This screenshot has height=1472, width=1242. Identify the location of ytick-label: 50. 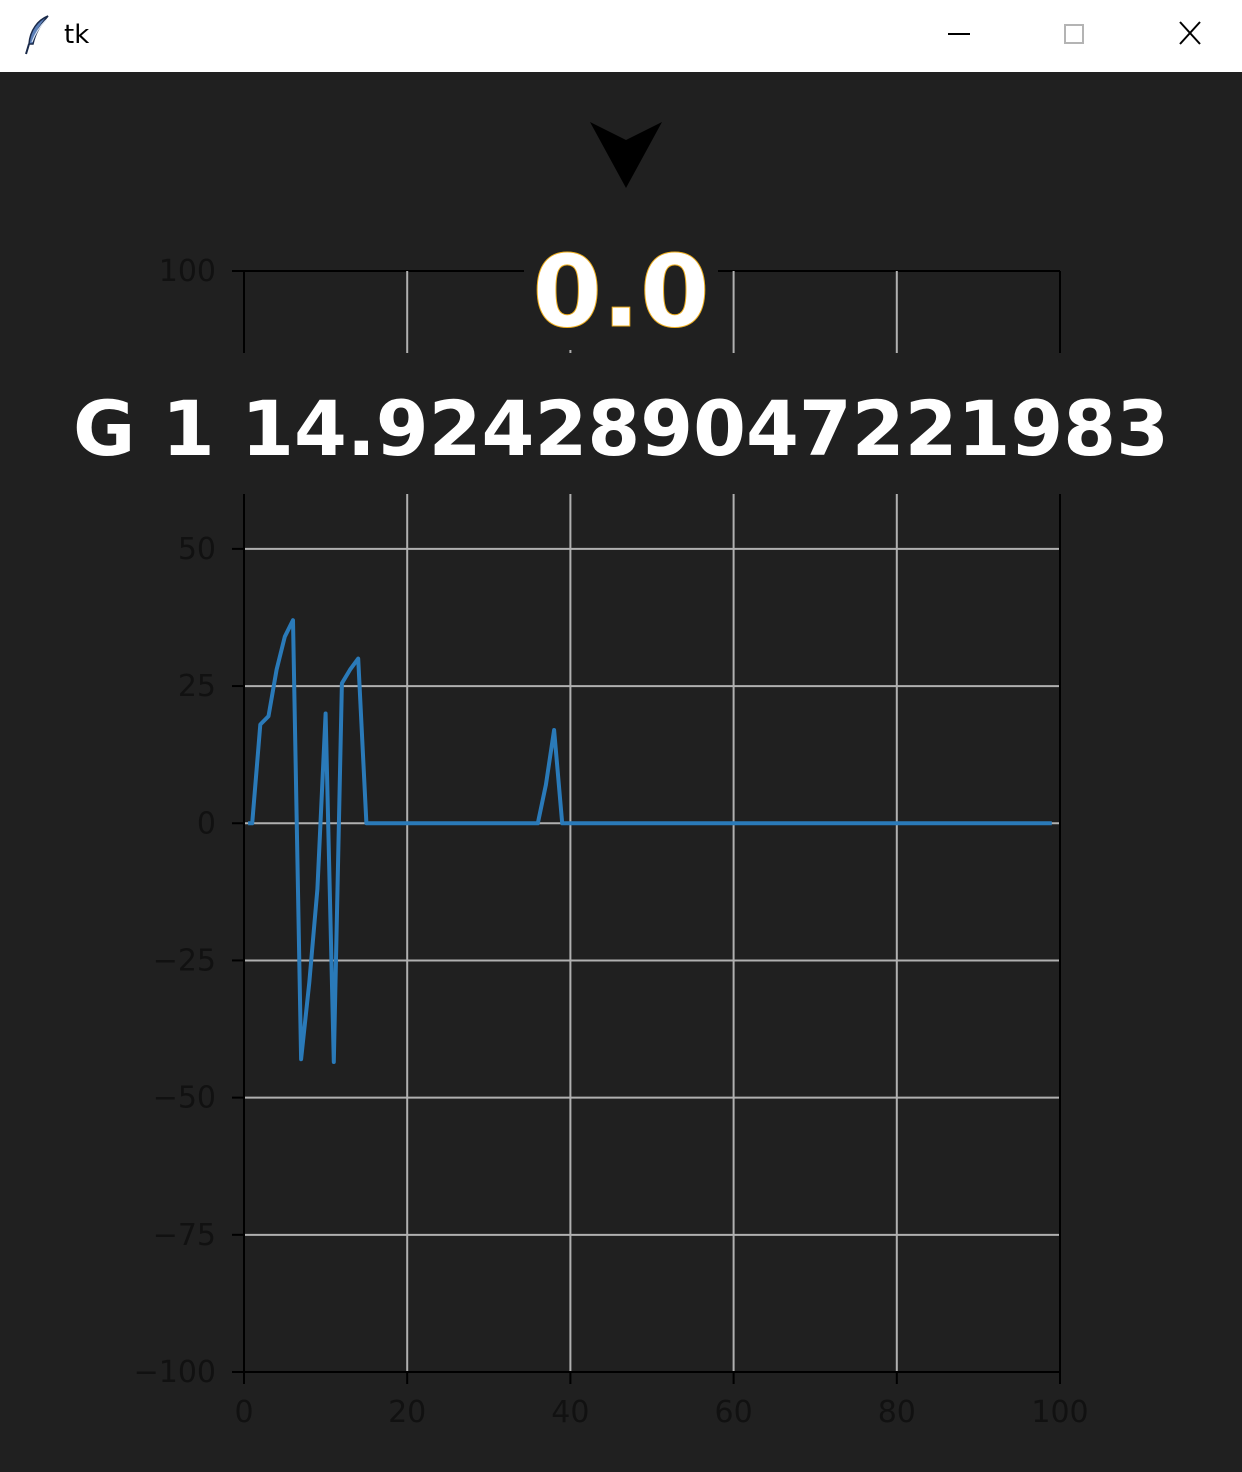
(197, 549).